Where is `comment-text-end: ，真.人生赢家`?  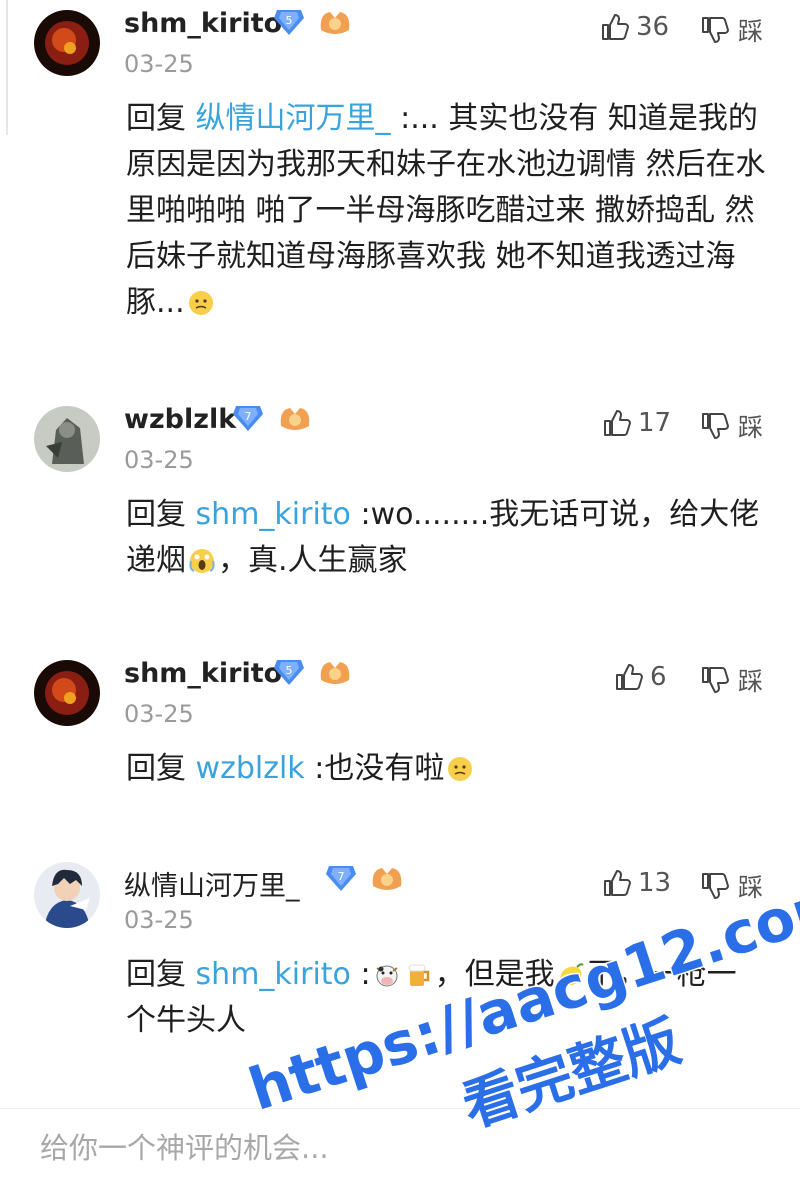
comment-text-end: ，真.人生赢家 is located at coordinates (313, 560).